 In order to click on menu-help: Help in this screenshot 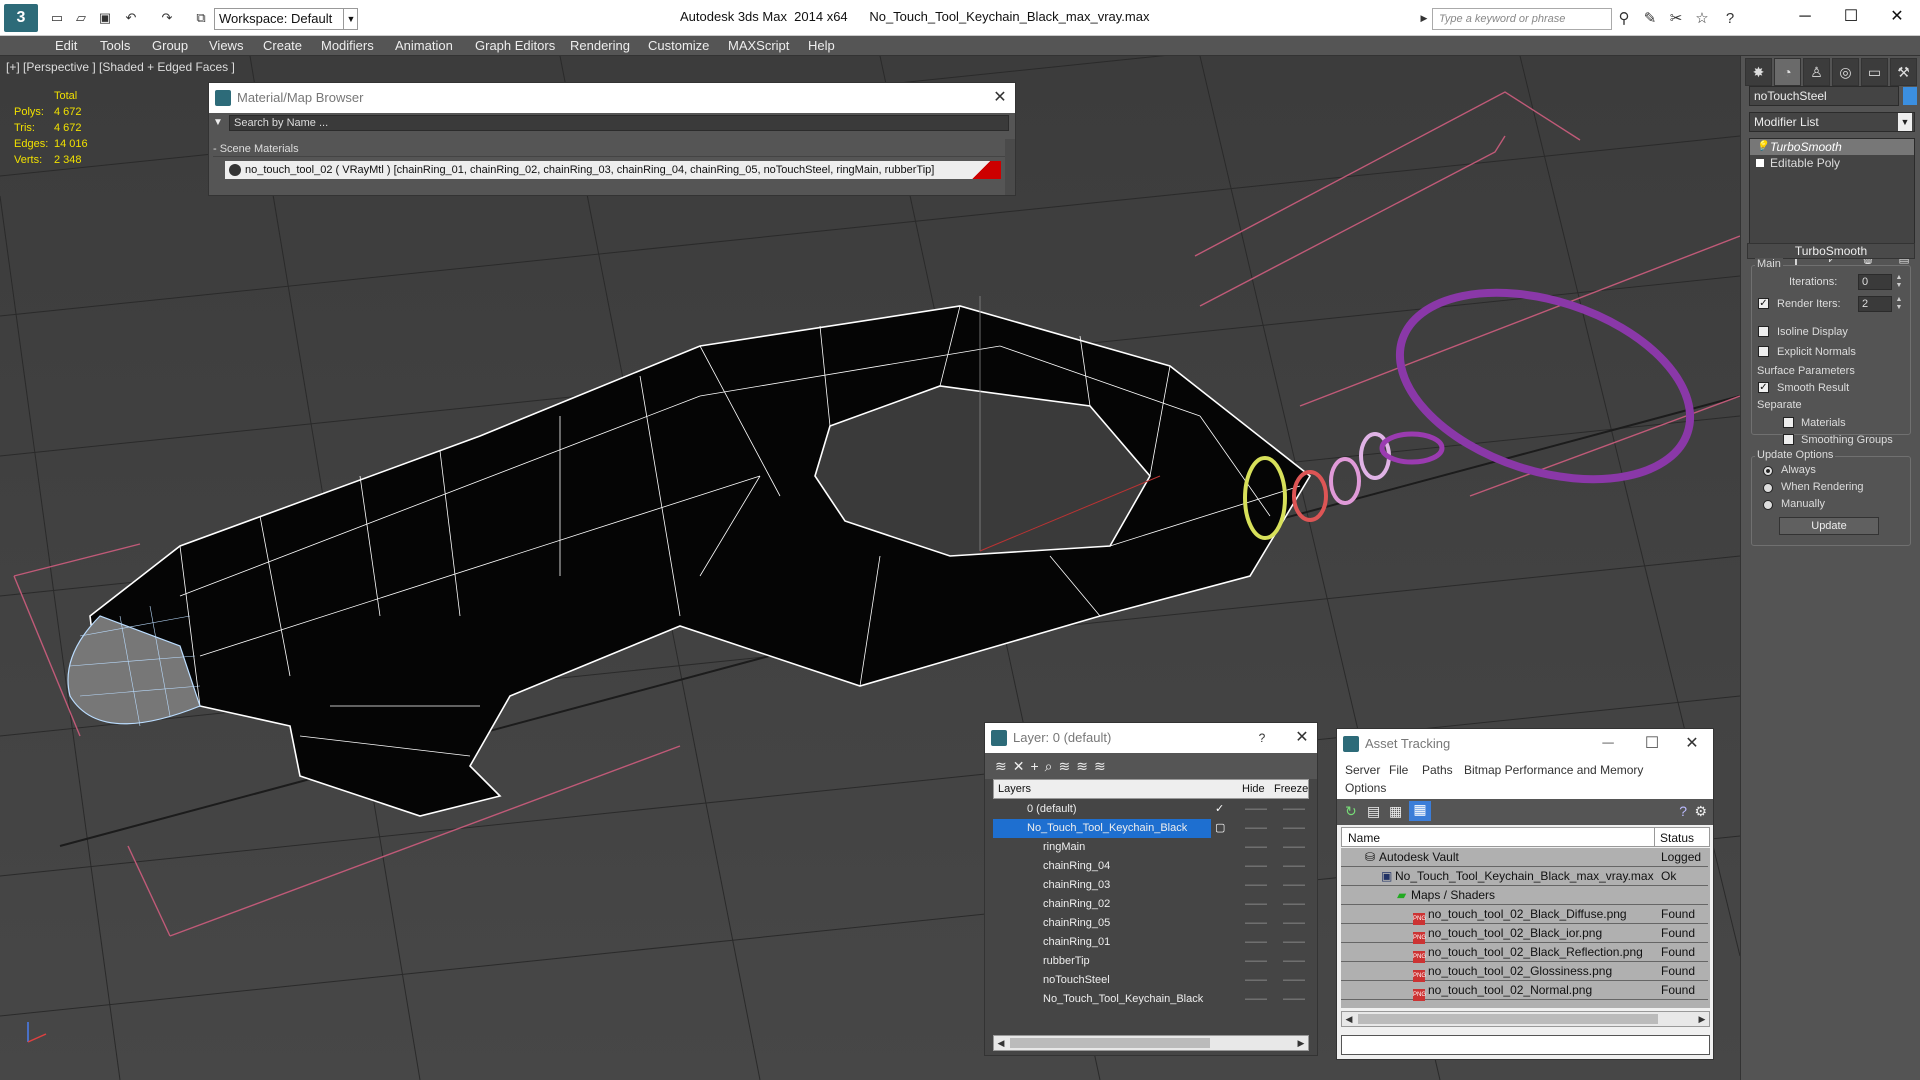, I will do `click(821, 45)`.